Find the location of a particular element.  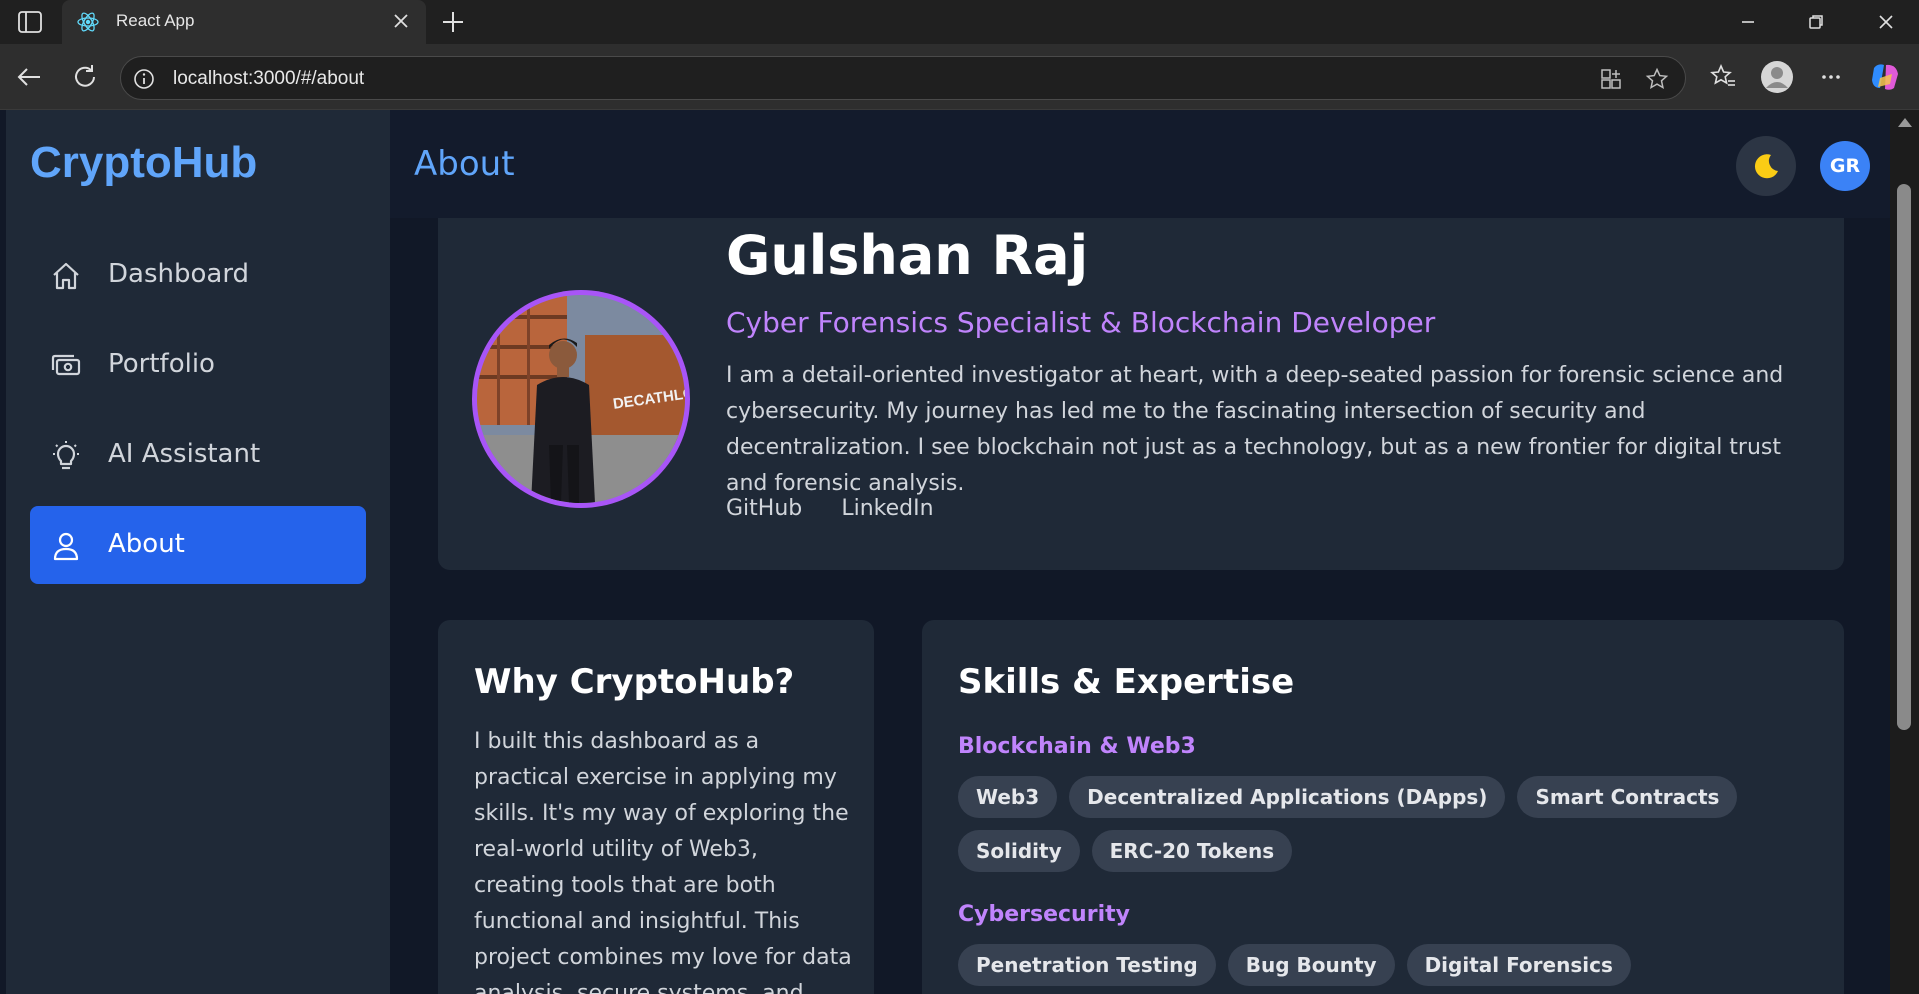

skill-chip: Solidity is located at coordinates (1019, 851).